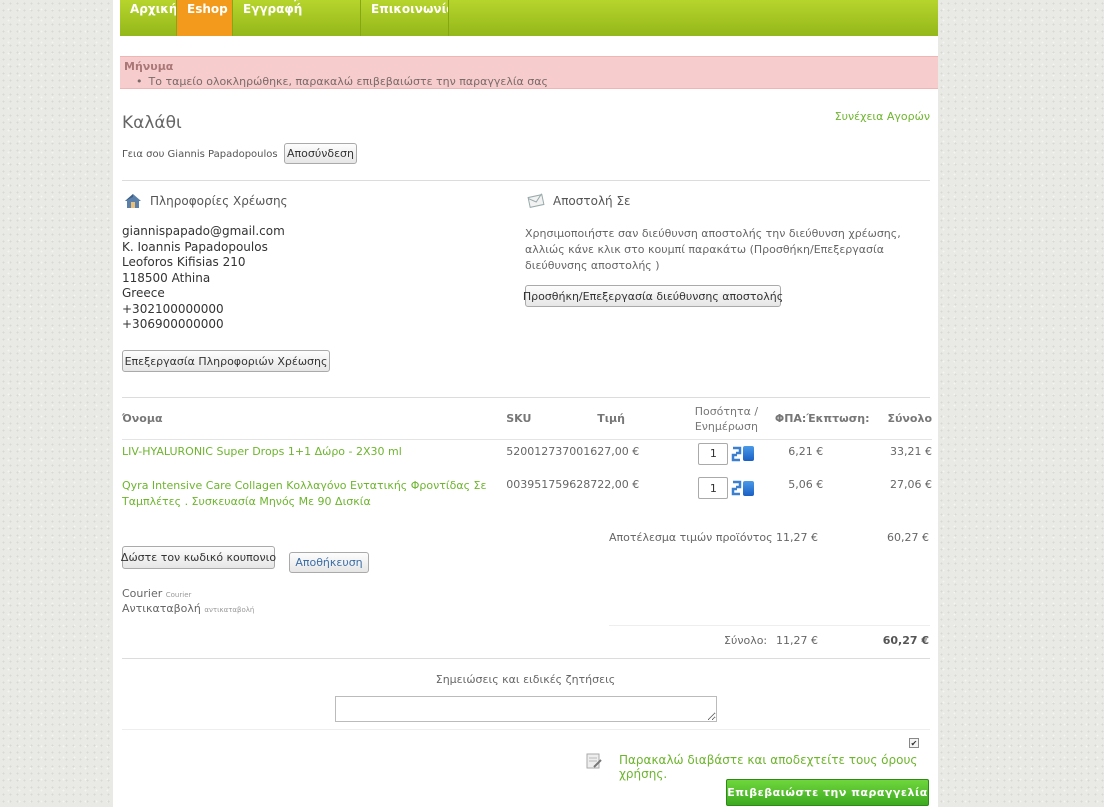  I want to click on product-total: 33,21 €, so click(911, 451).